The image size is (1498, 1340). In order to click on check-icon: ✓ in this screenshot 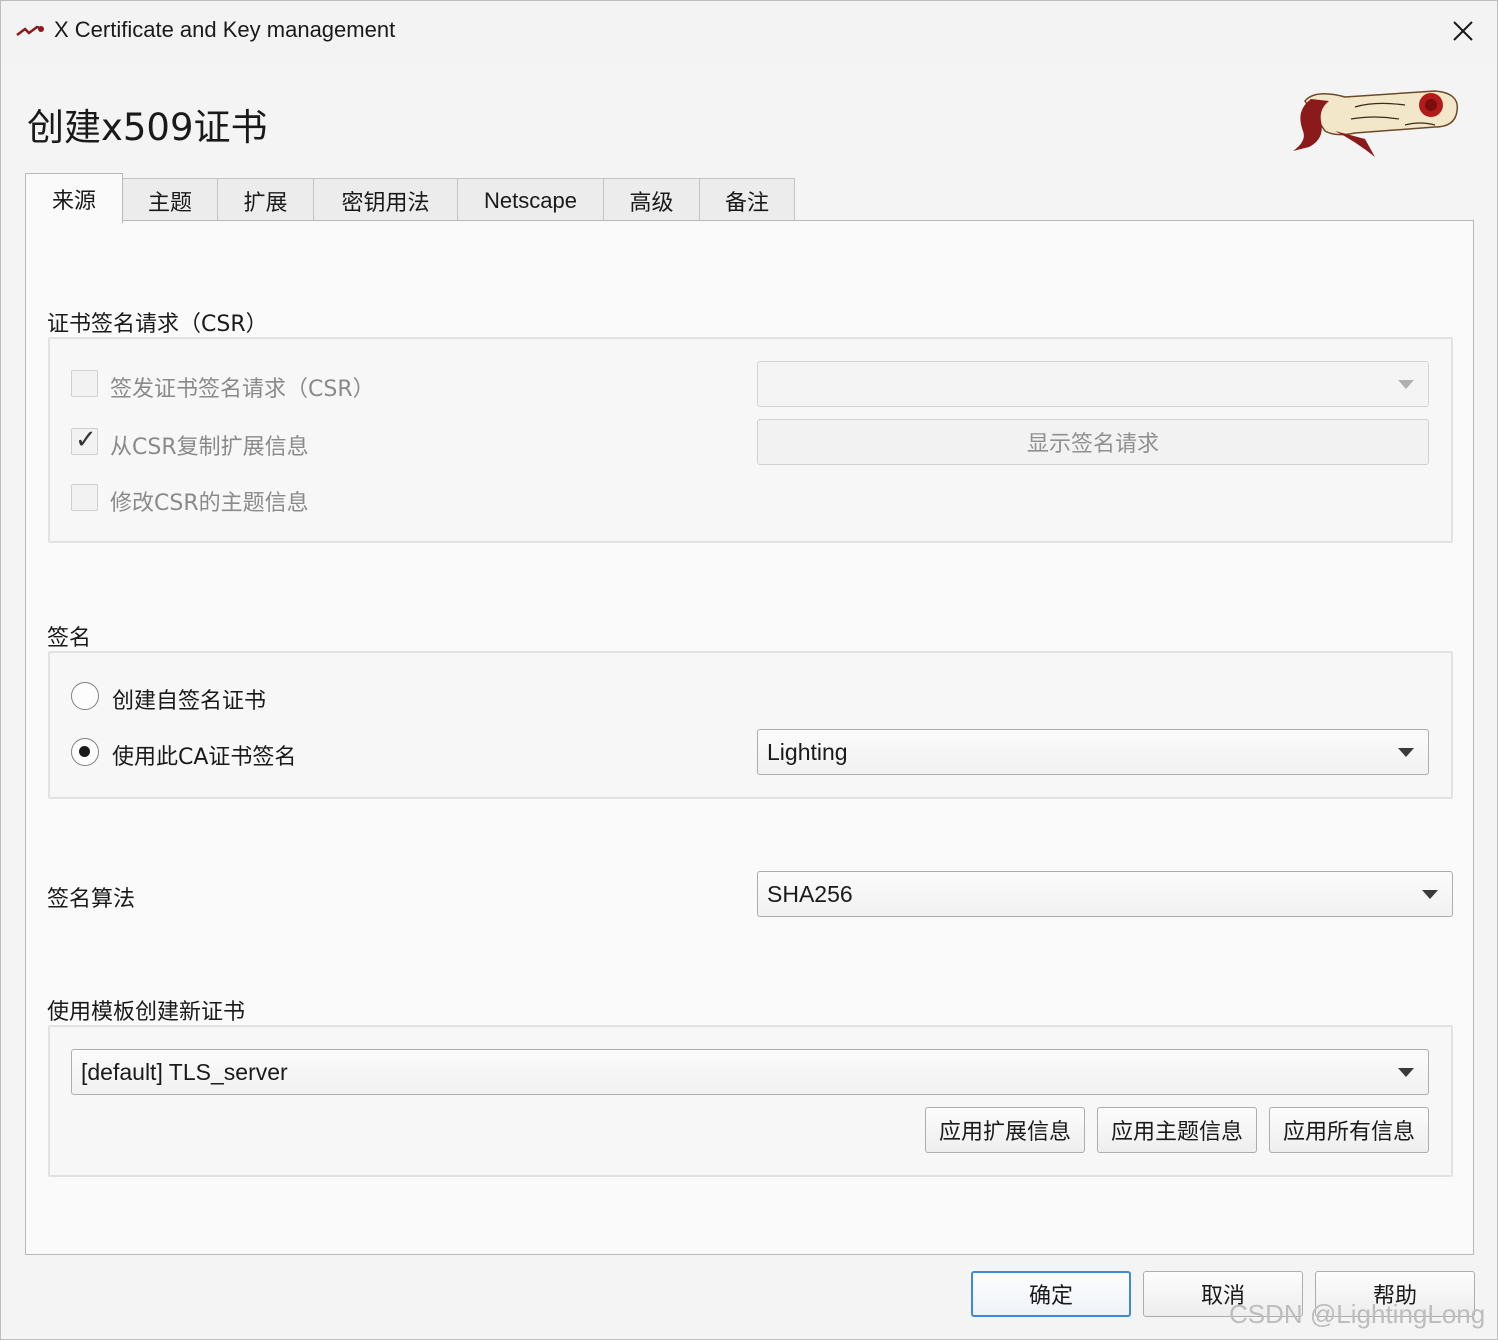, I will do `click(86, 440)`.